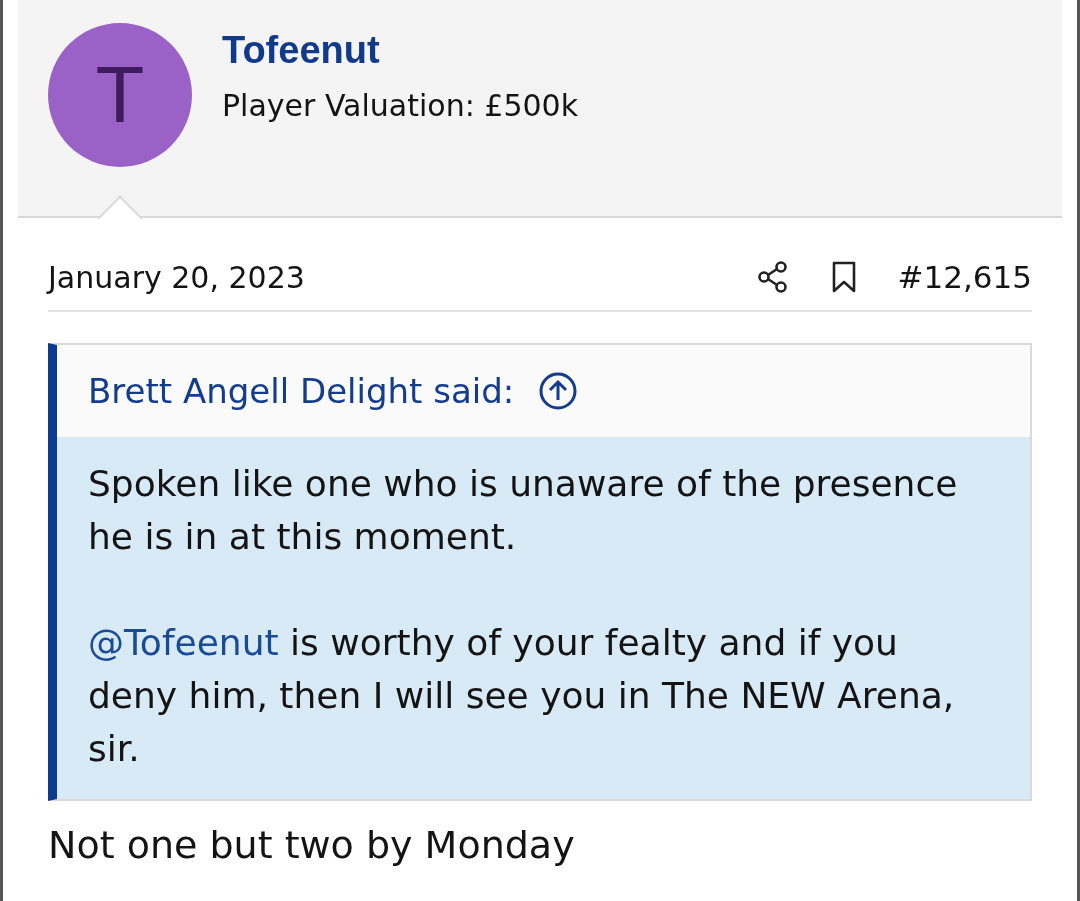 This screenshot has width=1080, height=901. What do you see at coordinates (964, 265) in the screenshot?
I see `post-number-link: #12,615` at bounding box center [964, 265].